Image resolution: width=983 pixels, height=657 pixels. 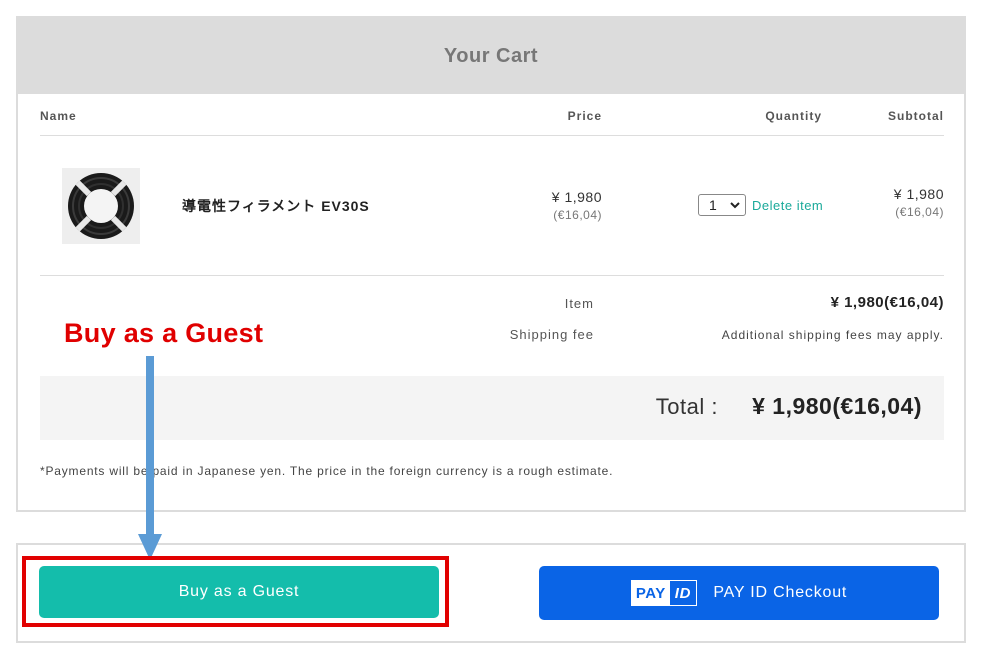 What do you see at coordinates (492, 408) in the screenshot?
I see `total-band: Total : ¥ 1,980(€16,04)` at bounding box center [492, 408].